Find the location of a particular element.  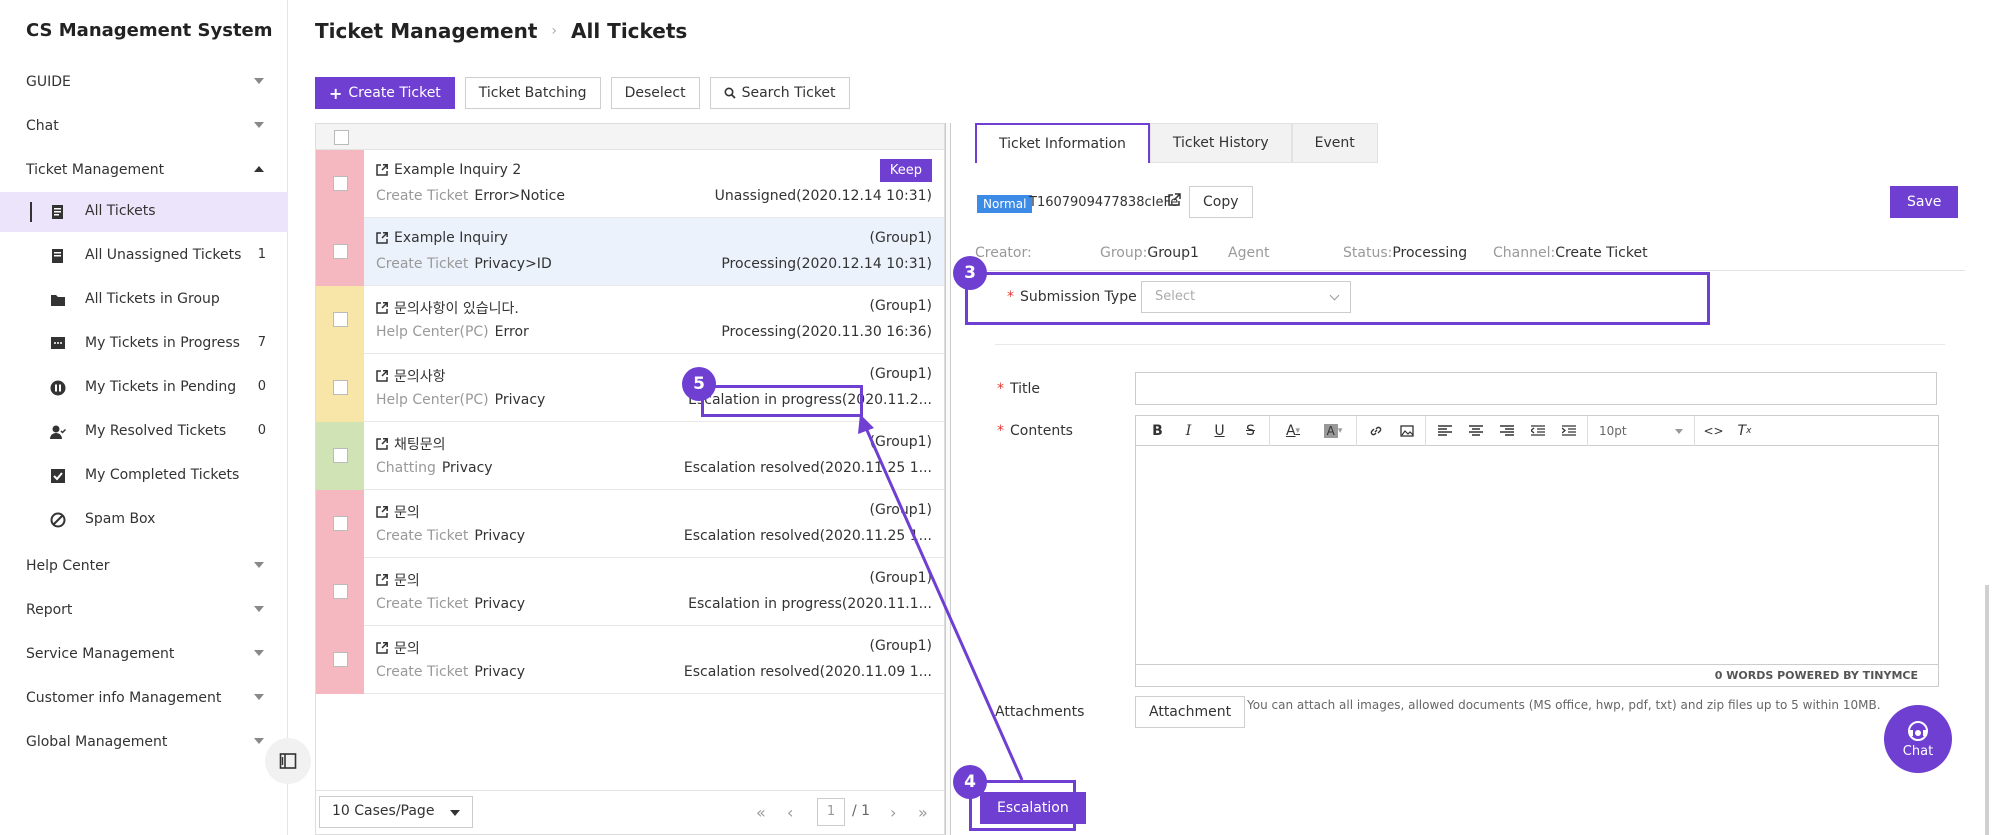

sidebar-section-guide: GUIDE is located at coordinates (144, 82).